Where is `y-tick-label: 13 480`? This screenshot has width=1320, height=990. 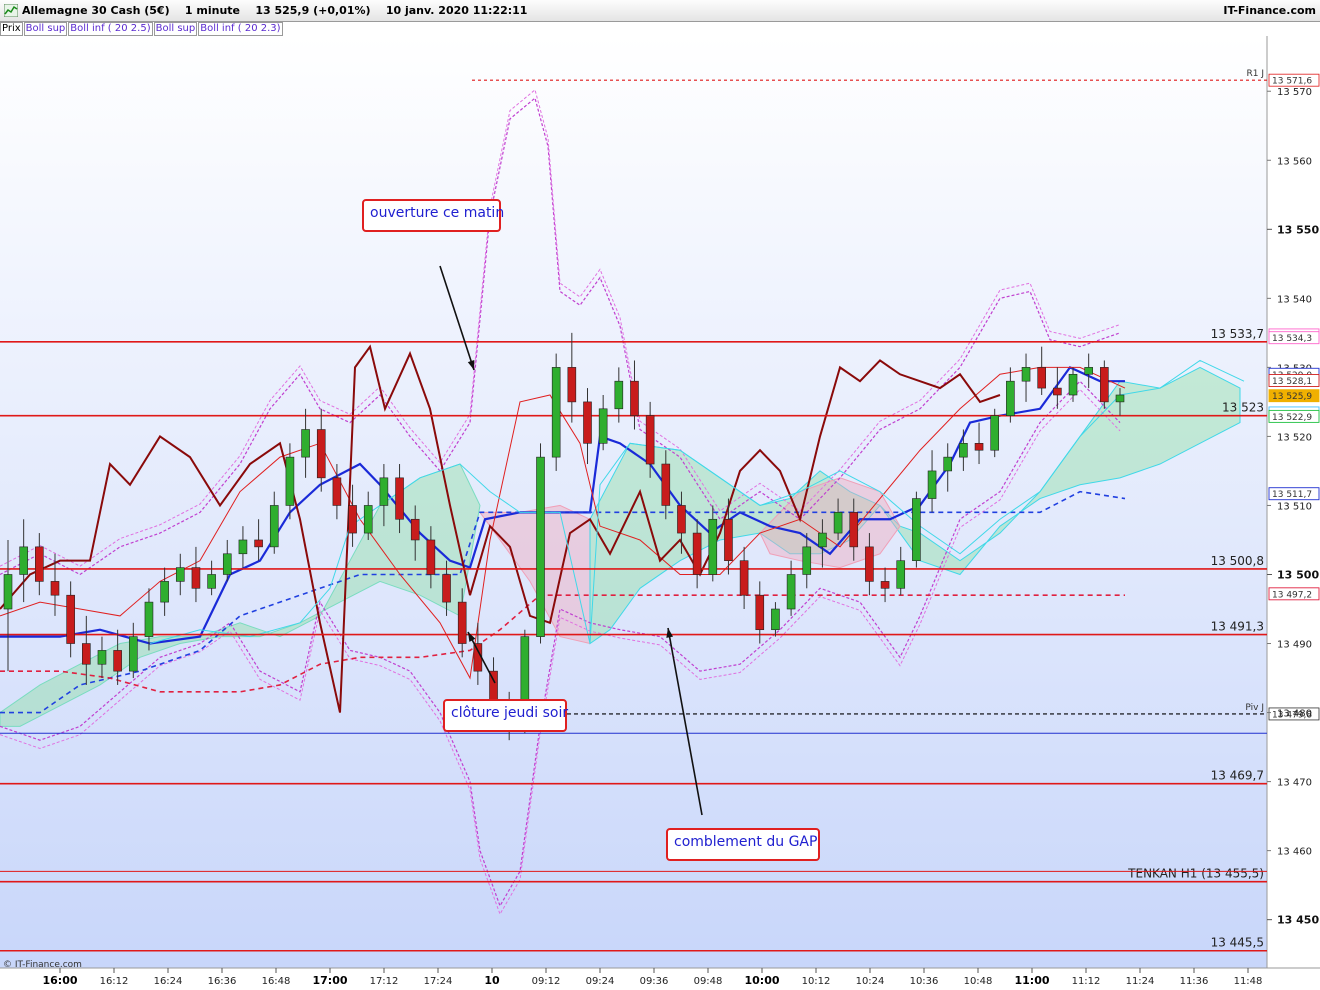
y-tick-label: 13 480 is located at coordinates (1294, 714).